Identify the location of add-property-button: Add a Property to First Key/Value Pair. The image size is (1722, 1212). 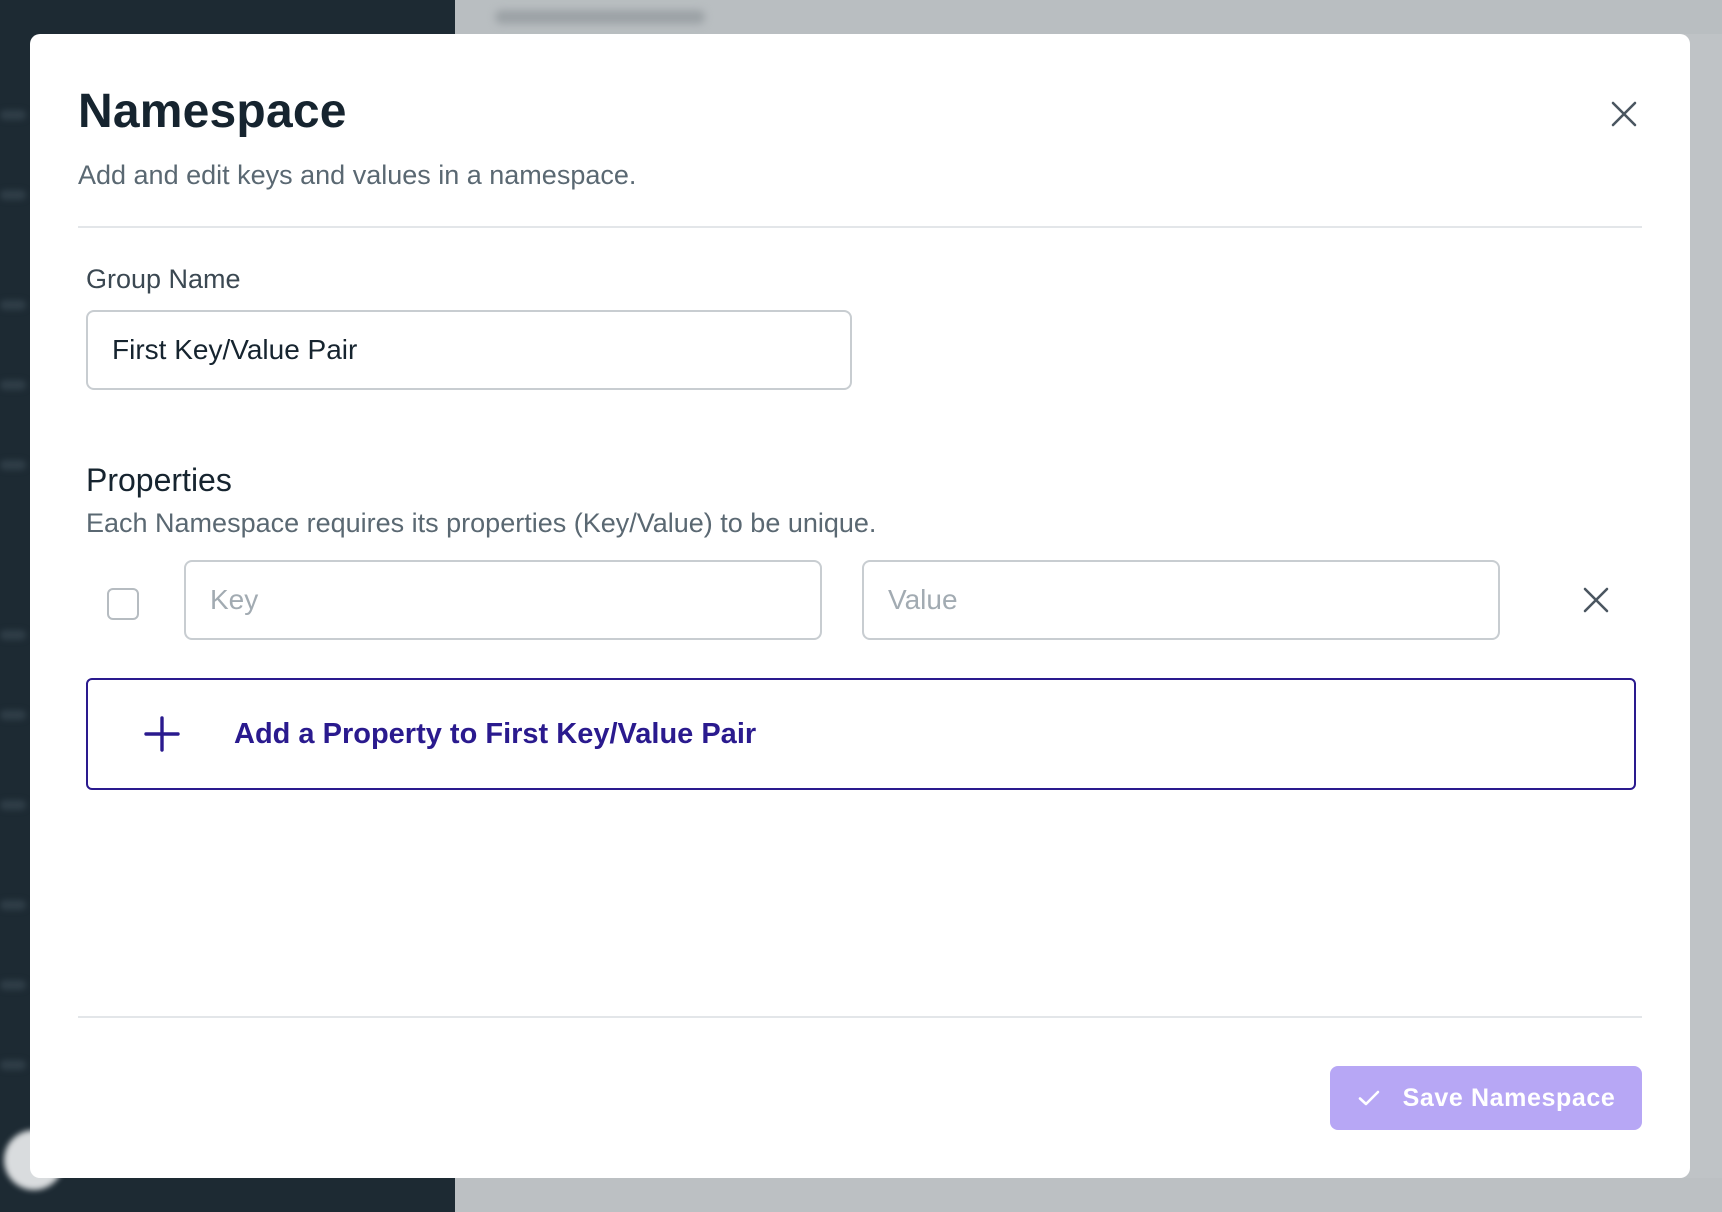
(861, 734).